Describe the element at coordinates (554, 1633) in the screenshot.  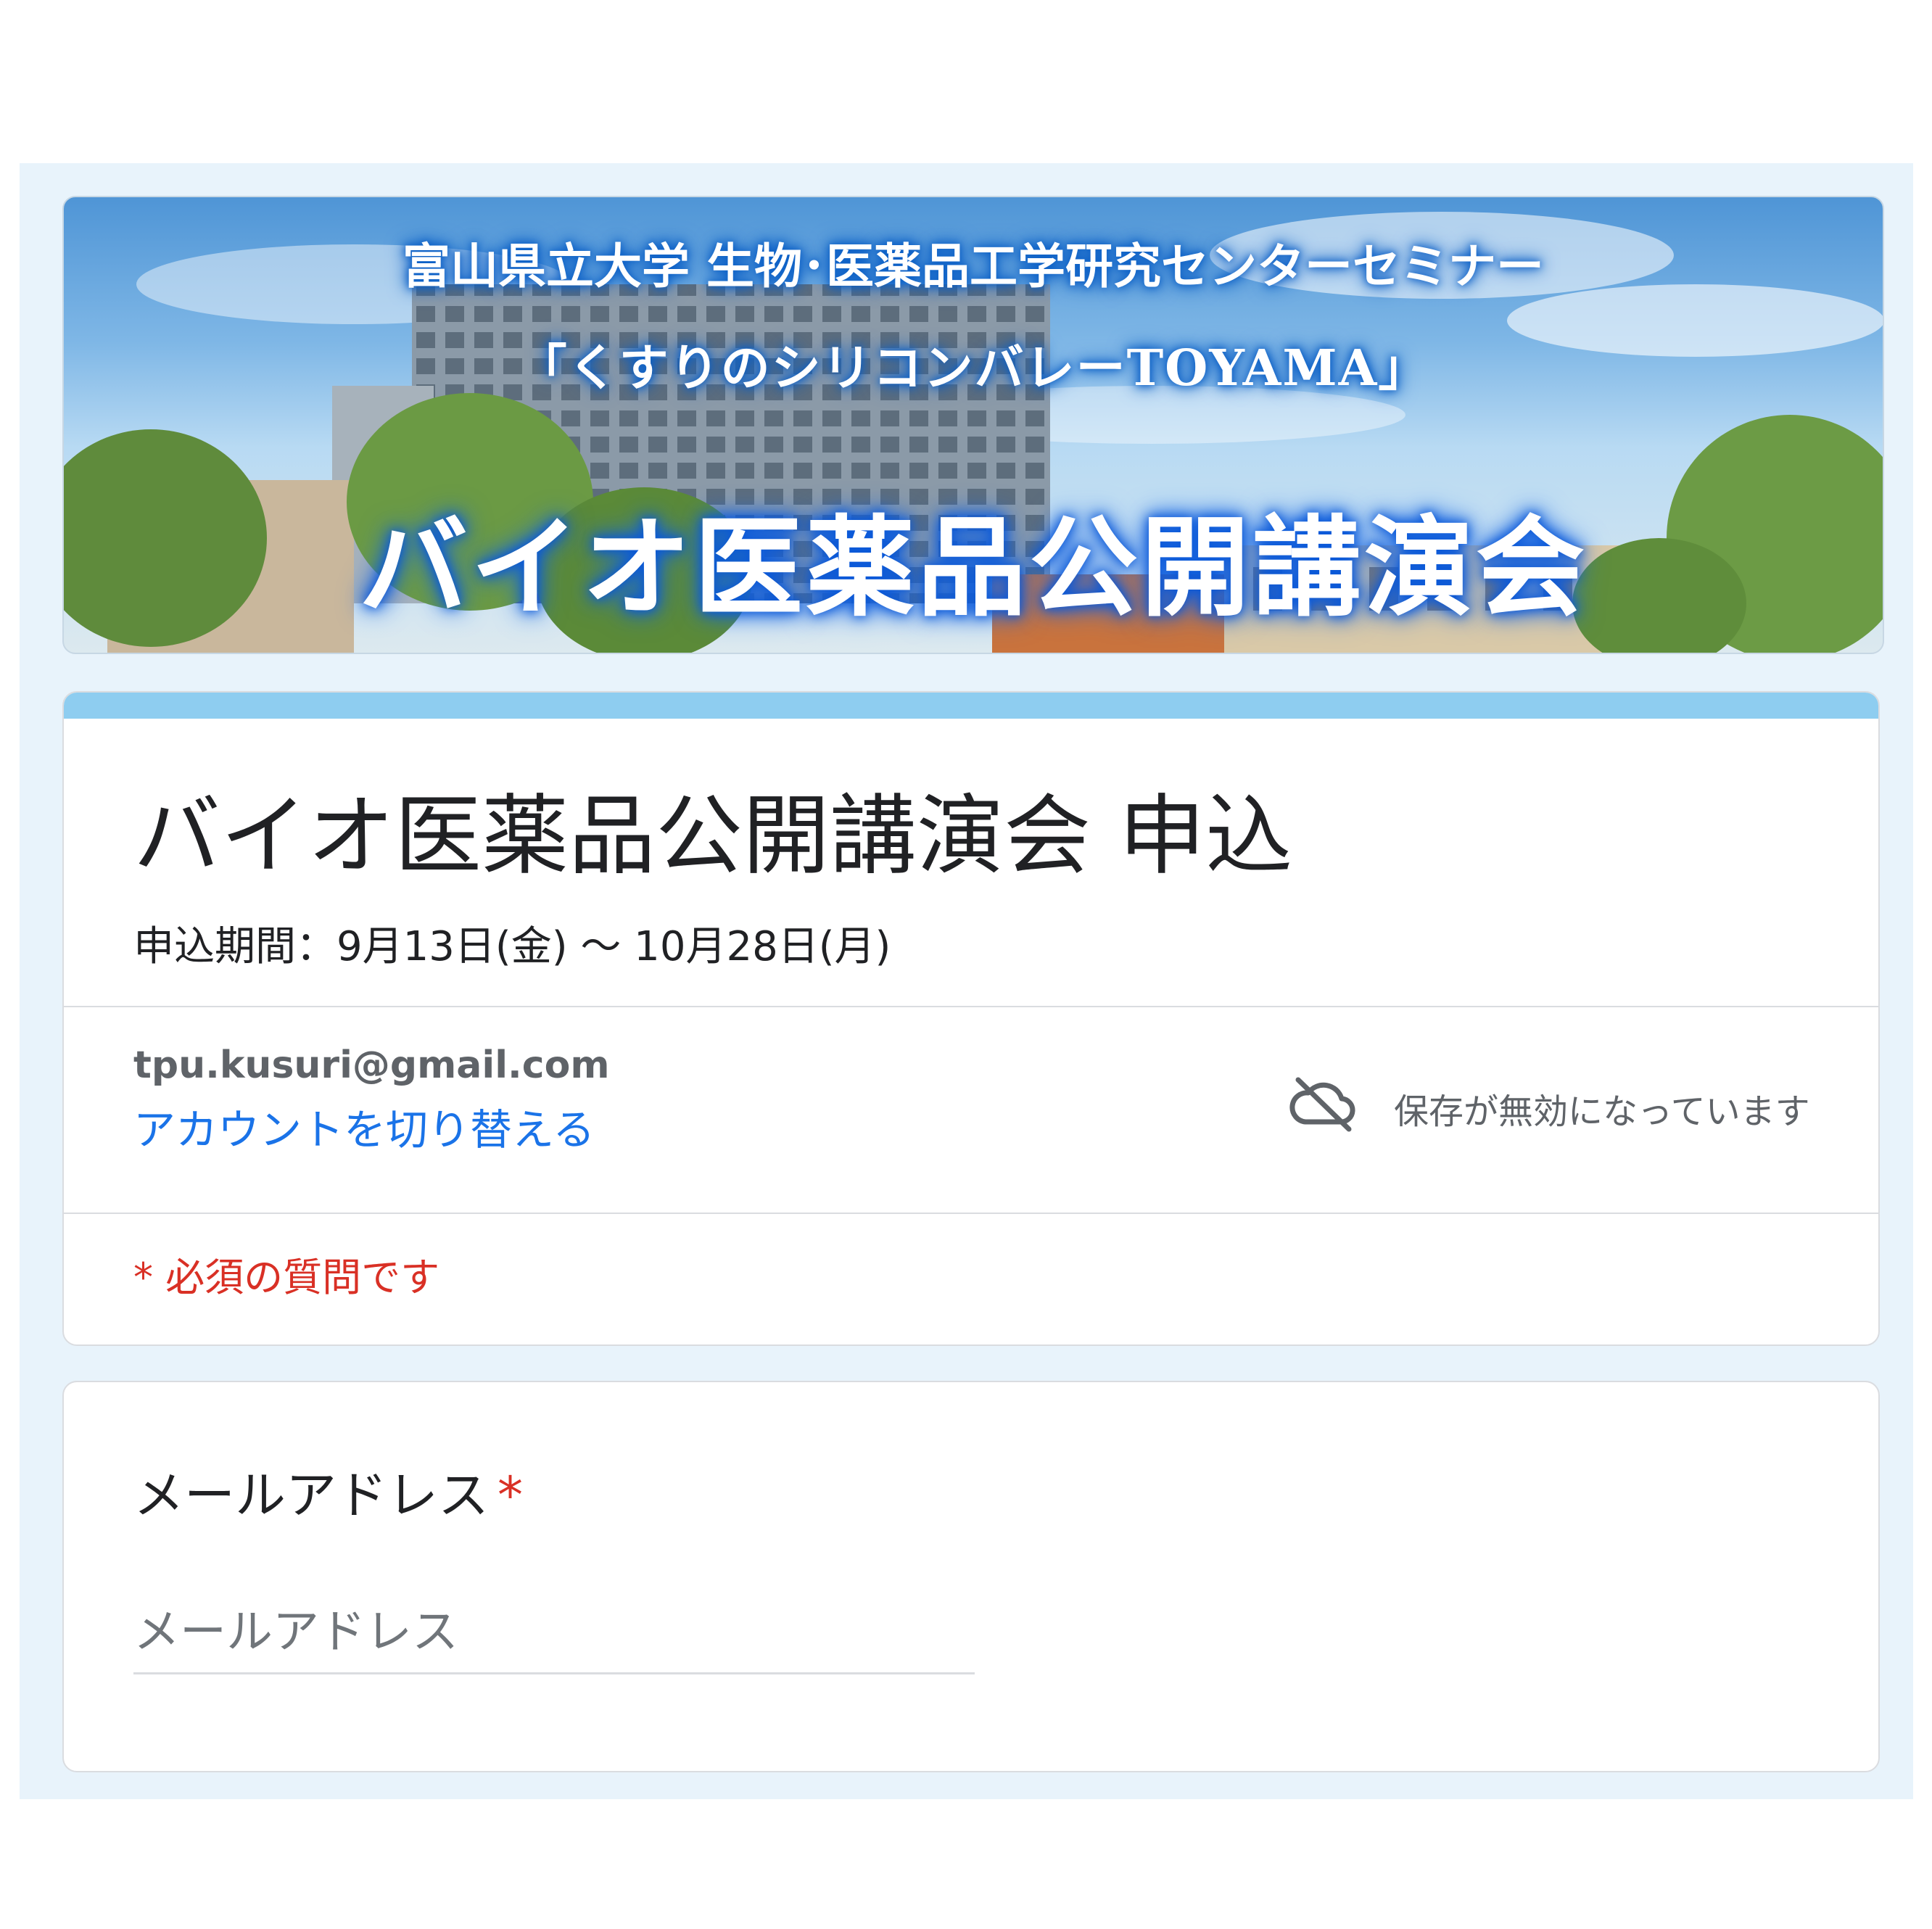
I see `email-input` at that location.